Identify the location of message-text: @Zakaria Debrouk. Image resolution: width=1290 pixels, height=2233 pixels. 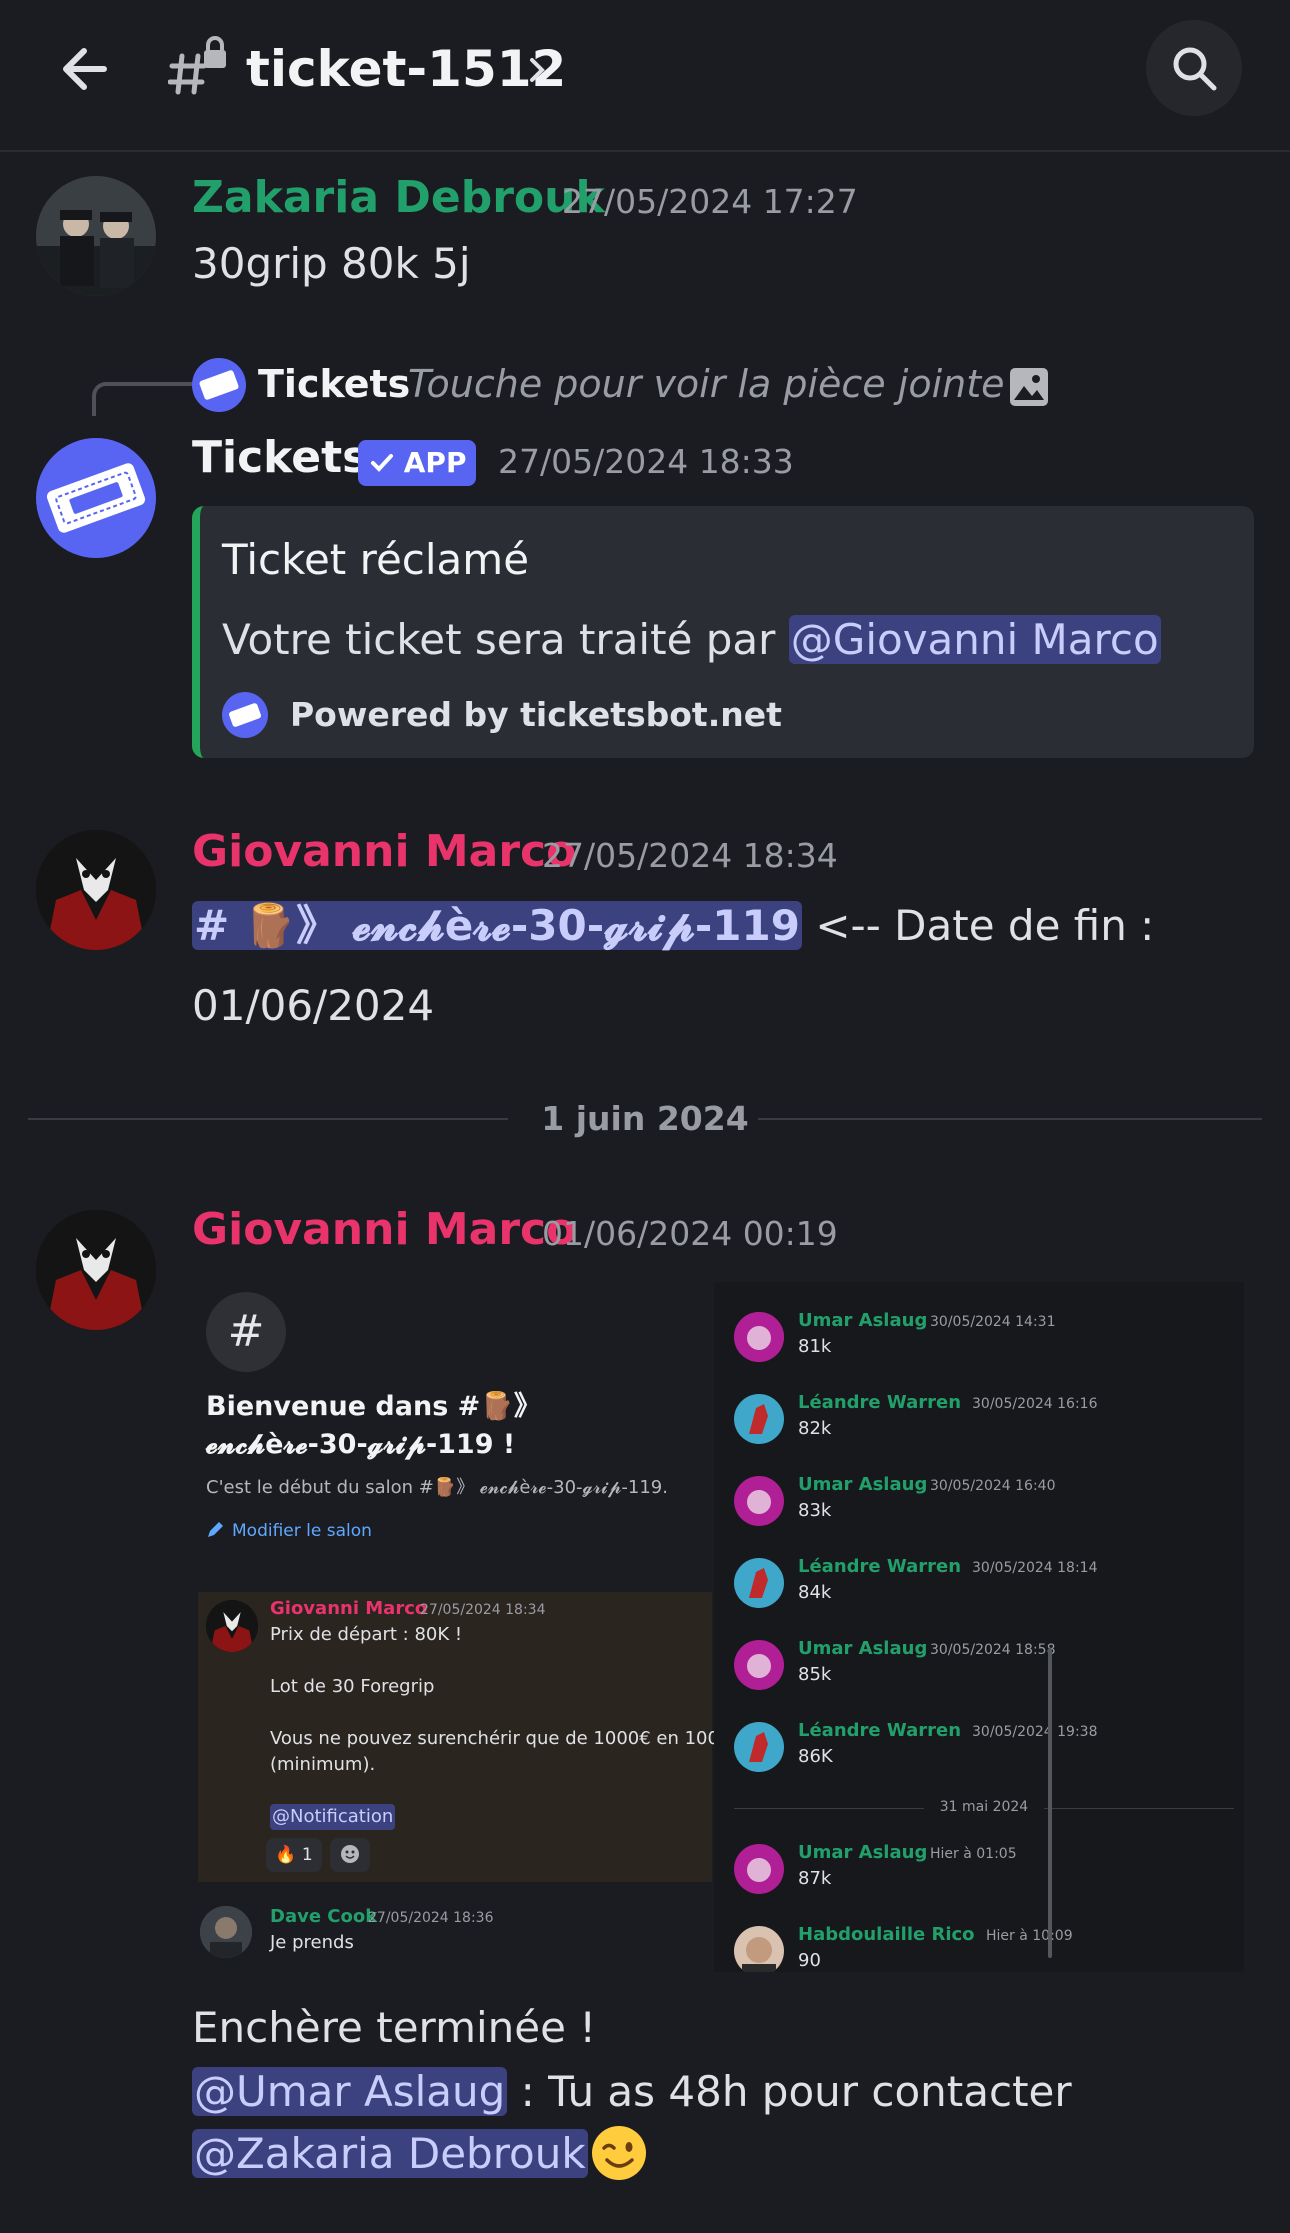
(390, 2154).